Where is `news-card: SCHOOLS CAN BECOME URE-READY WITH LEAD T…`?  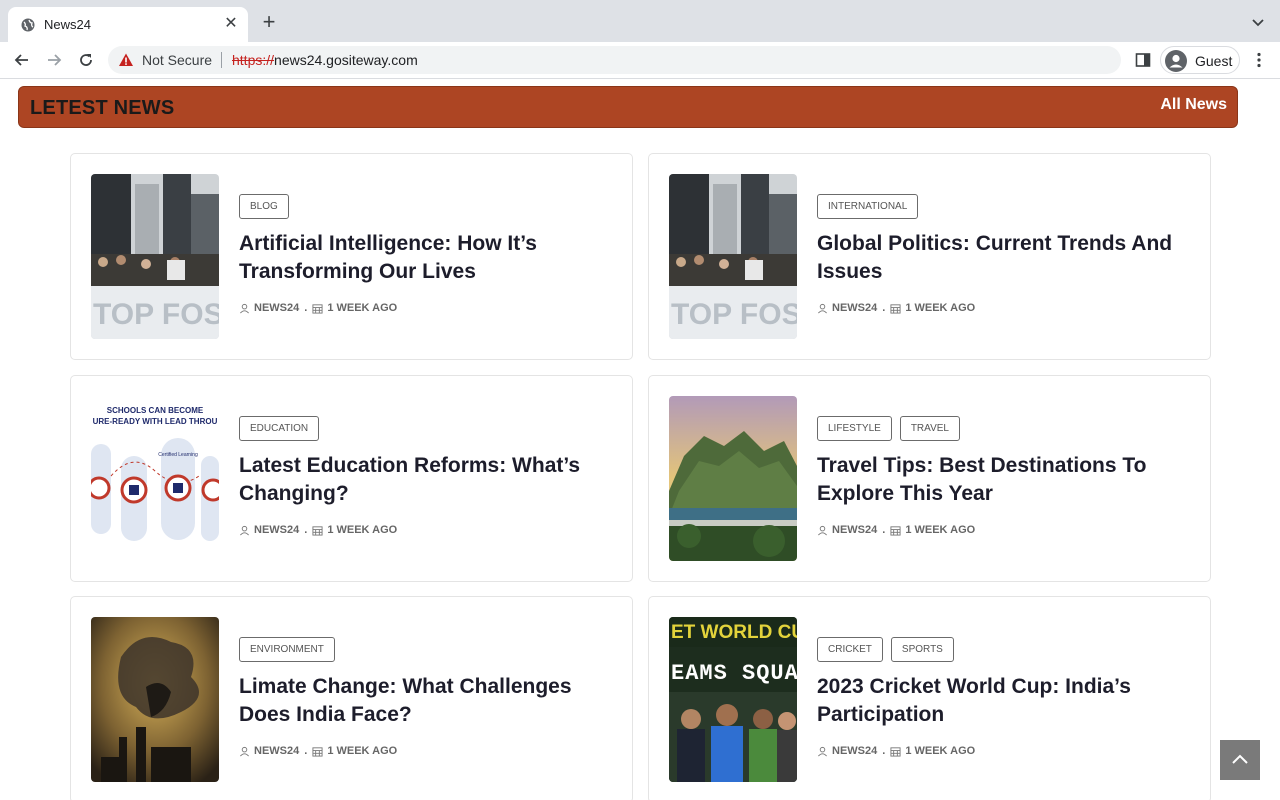 news-card: SCHOOLS CAN BECOME URE-READY WITH LEAD T… is located at coordinates (351, 478).